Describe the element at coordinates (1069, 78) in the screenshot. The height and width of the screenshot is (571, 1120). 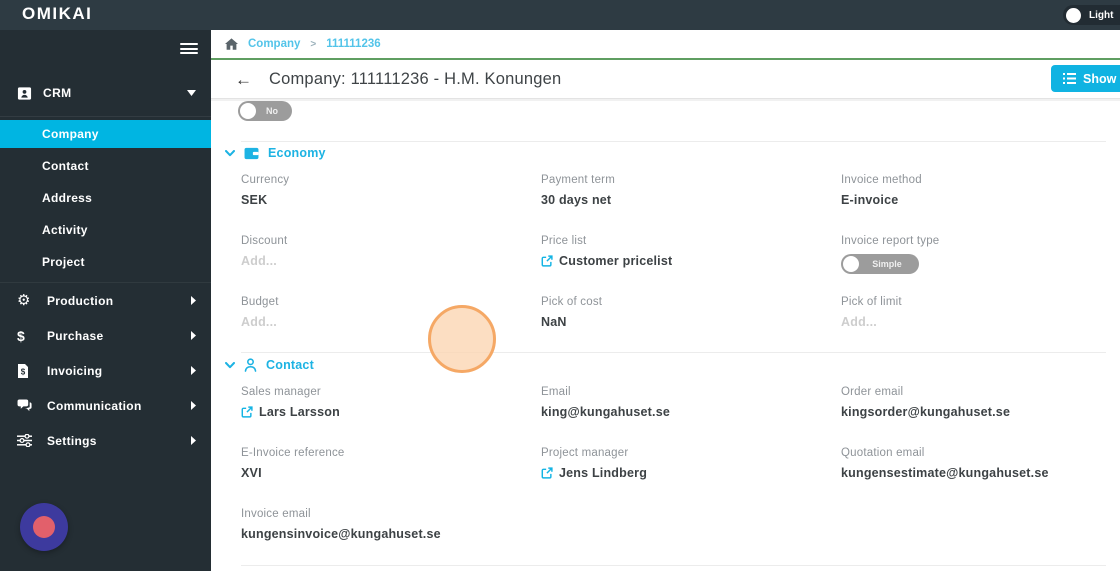
I see `list-icon` at that location.